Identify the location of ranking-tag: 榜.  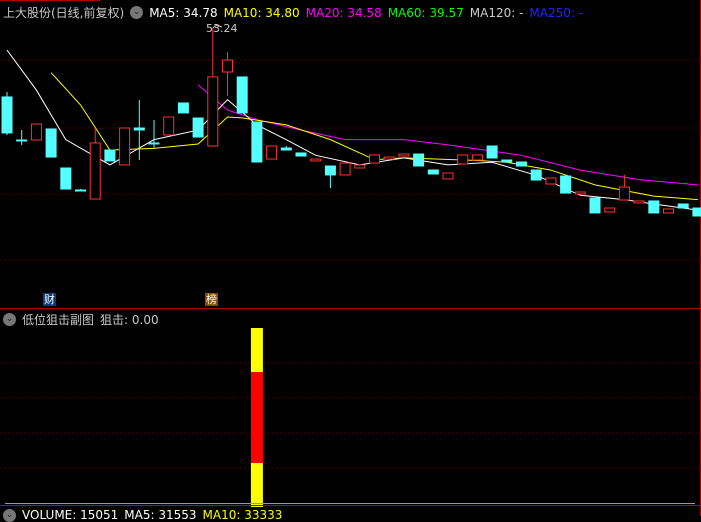
(211, 299).